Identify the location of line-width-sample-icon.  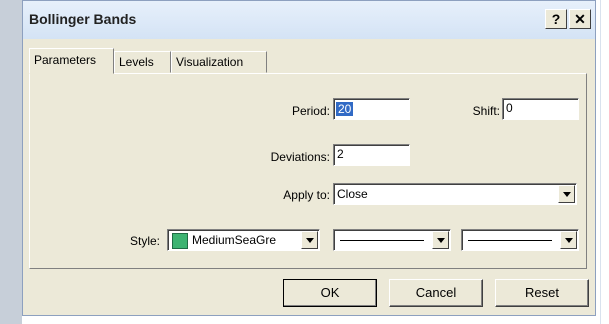
(510, 240).